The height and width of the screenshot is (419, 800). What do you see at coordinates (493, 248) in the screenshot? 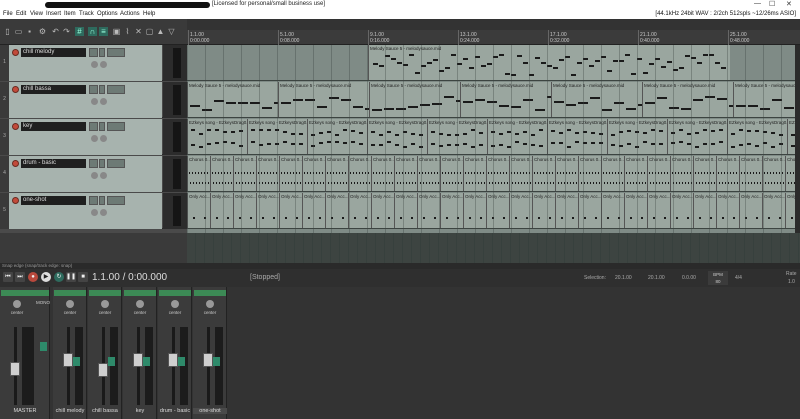
I see `arrange-empty-area` at bounding box center [493, 248].